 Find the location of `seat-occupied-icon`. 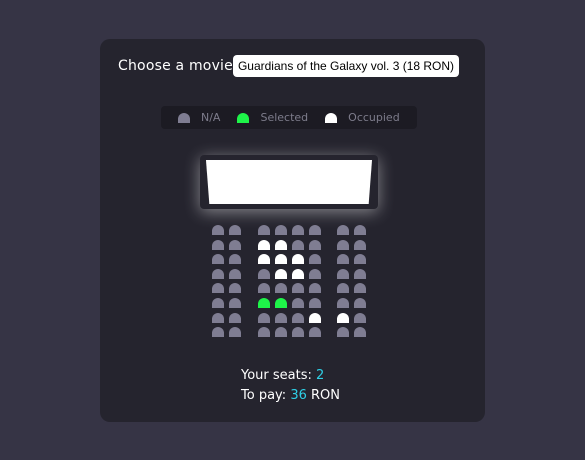

seat-occupied-icon is located at coordinates (331, 117).